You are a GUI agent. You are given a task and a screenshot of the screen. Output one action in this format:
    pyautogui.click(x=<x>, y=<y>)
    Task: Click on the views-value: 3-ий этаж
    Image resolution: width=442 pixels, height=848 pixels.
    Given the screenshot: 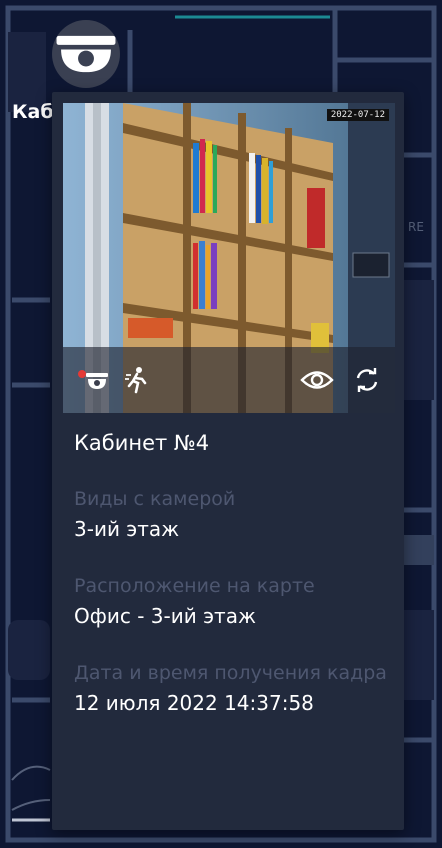 What is the action you would take?
    pyautogui.click(x=127, y=529)
    